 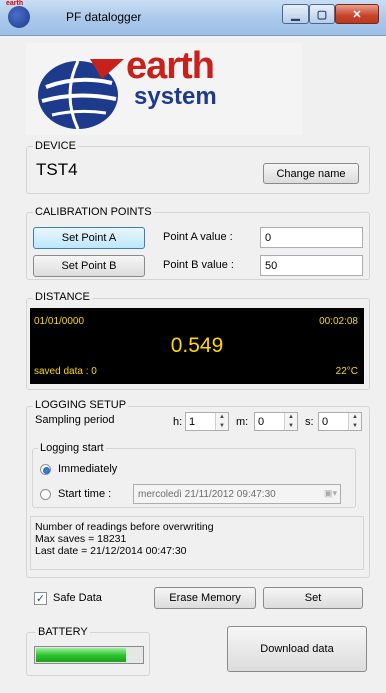 I want to click on start-time-value: mercoledì 21/11/2012 09:47:30, so click(x=207, y=494).